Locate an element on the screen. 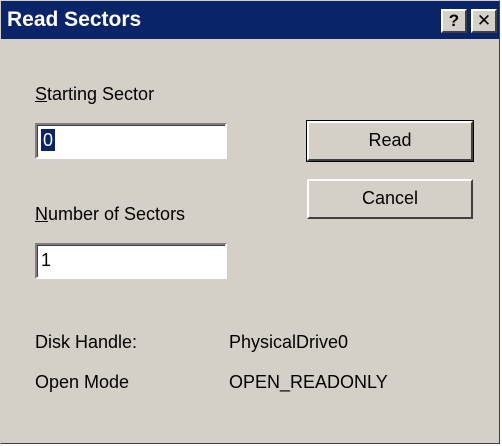  starting-sector-value: 0 is located at coordinates (48, 140).